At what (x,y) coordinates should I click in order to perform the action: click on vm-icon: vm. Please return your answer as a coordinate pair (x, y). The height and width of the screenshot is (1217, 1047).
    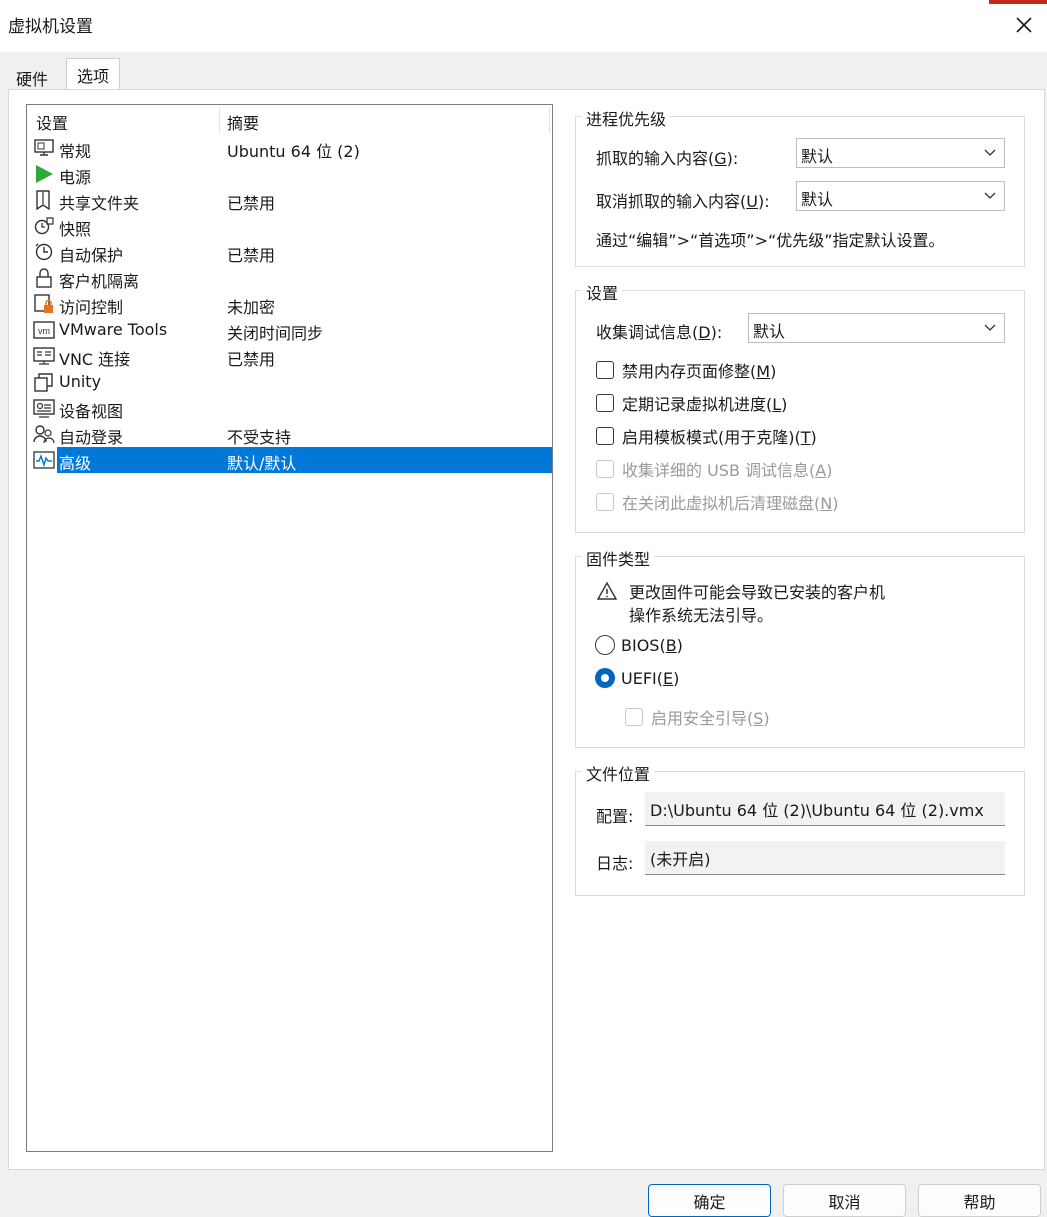
    Looking at the image, I should click on (44, 330).